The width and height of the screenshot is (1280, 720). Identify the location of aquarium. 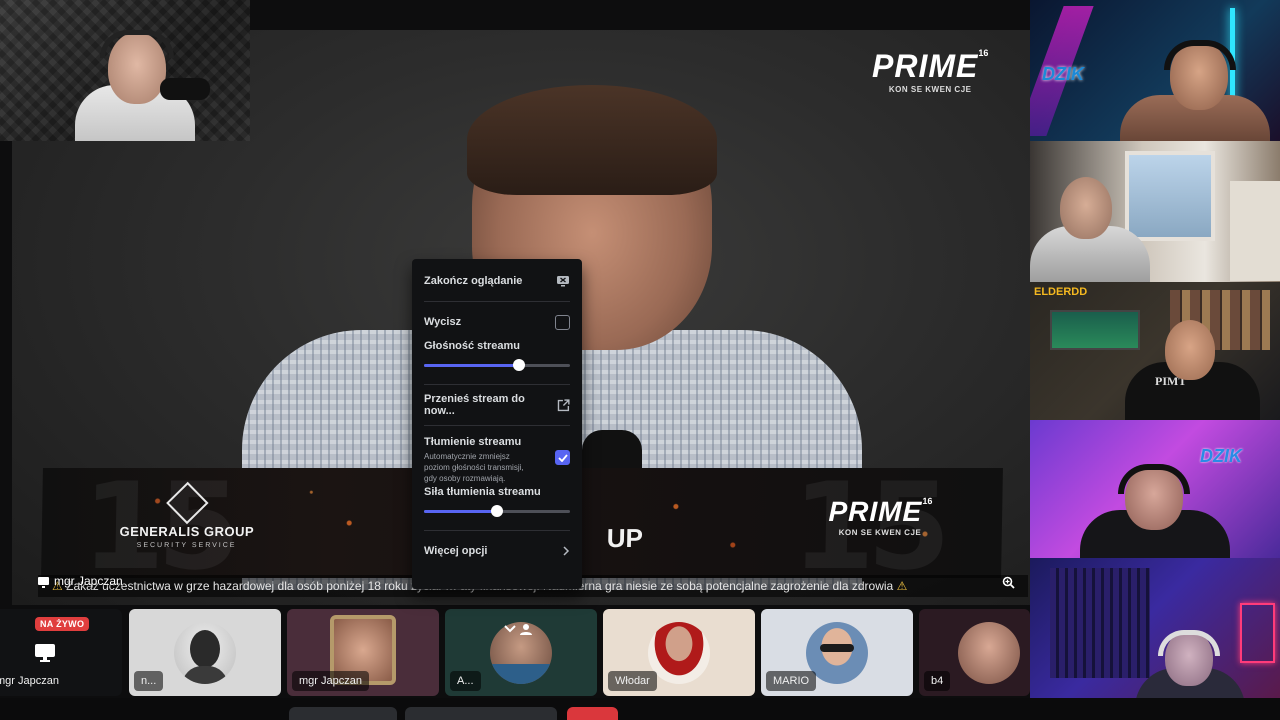
(1095, 330).